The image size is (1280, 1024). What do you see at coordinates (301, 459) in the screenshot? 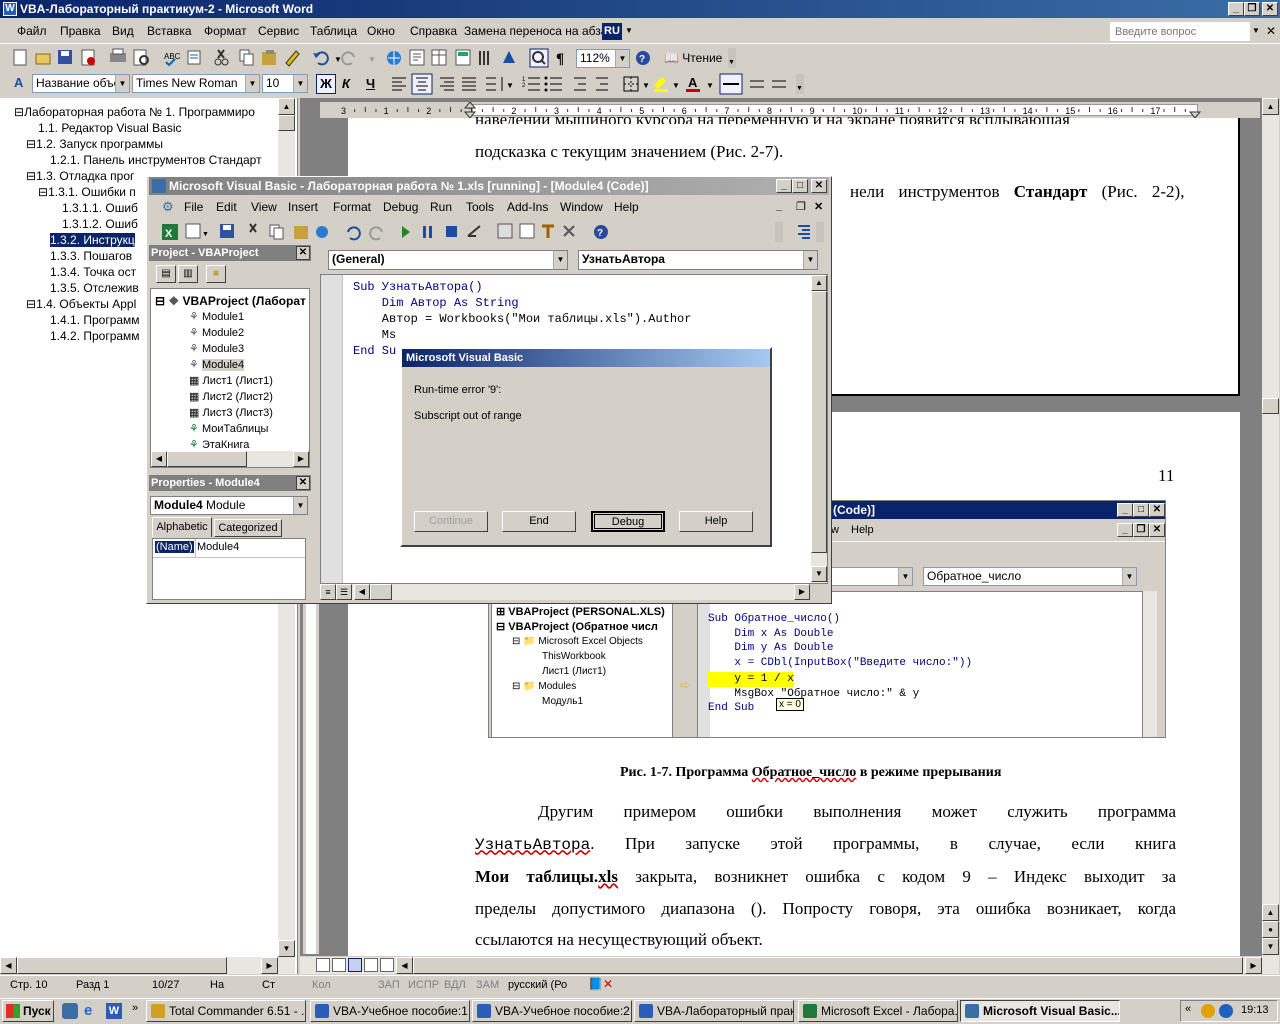
I see `project-scroll-right: ▶` at bounding box center [301, 459].